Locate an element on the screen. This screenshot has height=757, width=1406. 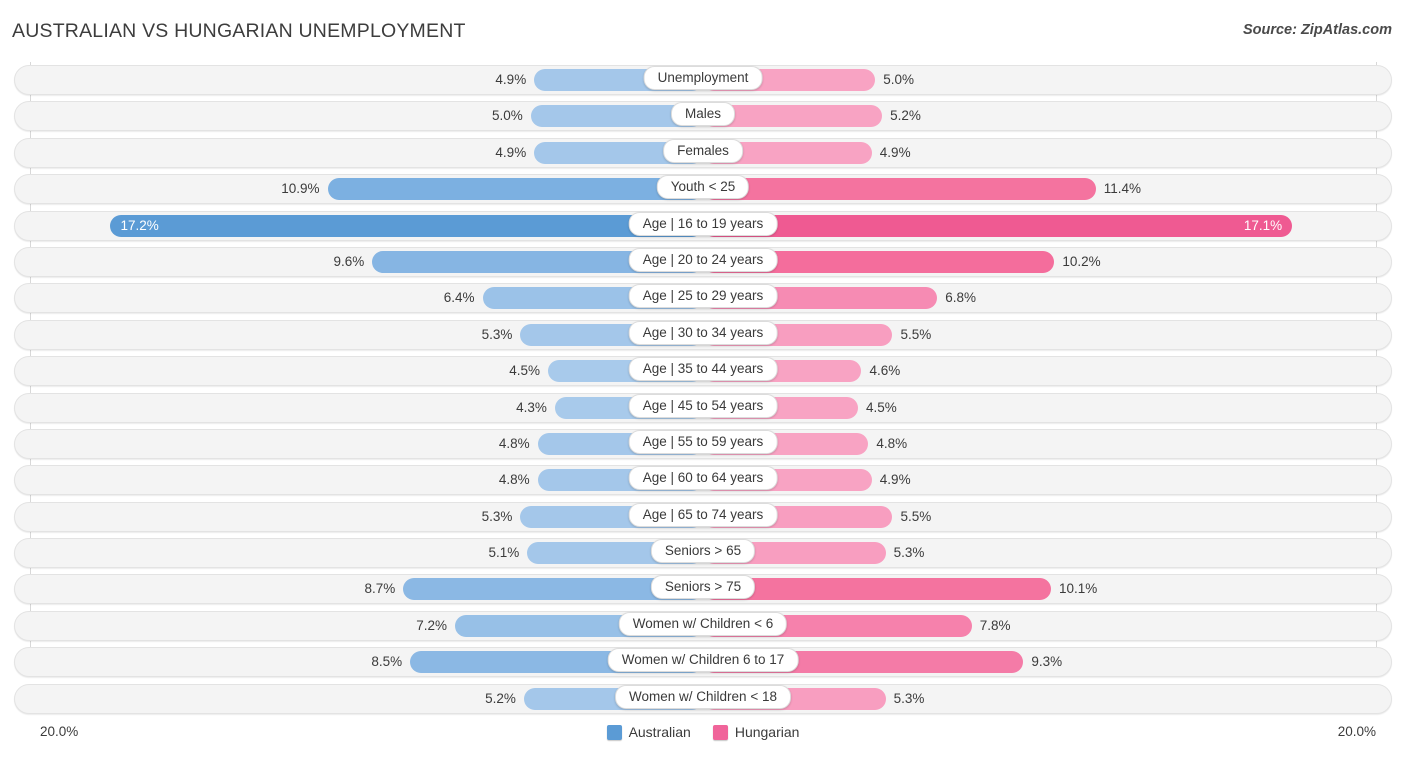
row-half-left: 10.9% is located at coordinates (358, 189).